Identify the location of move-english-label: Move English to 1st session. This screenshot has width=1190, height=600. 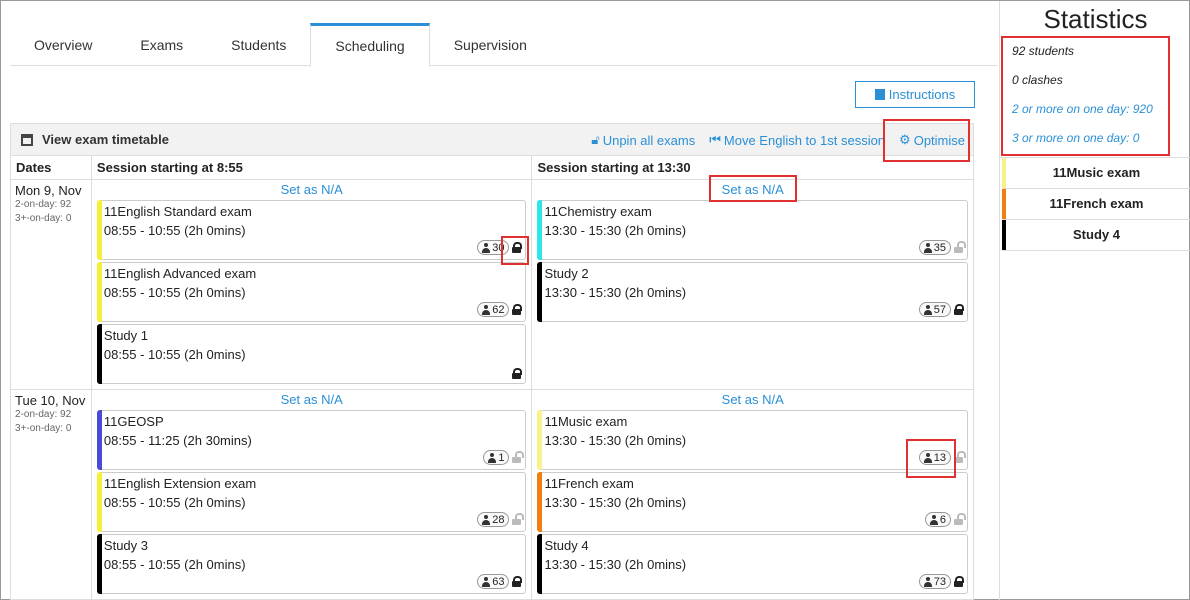
(804, 140).